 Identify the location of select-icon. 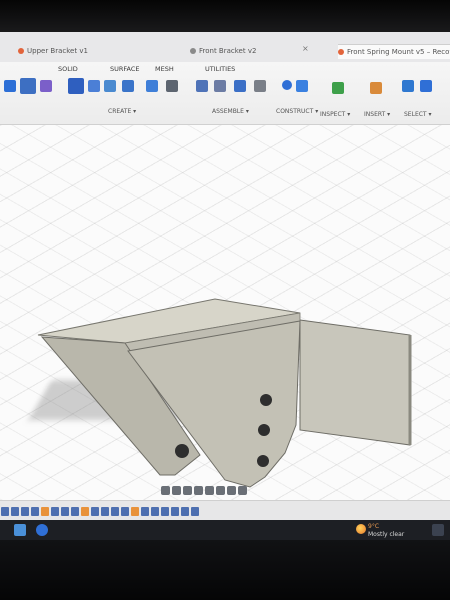
(426, 86).